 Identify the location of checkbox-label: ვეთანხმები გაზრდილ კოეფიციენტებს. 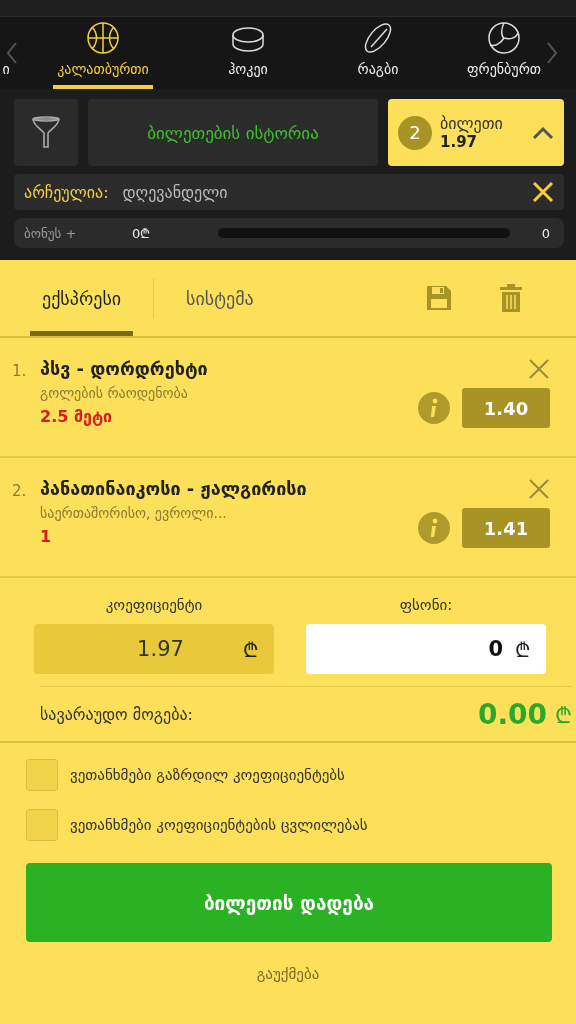
(207, 775).